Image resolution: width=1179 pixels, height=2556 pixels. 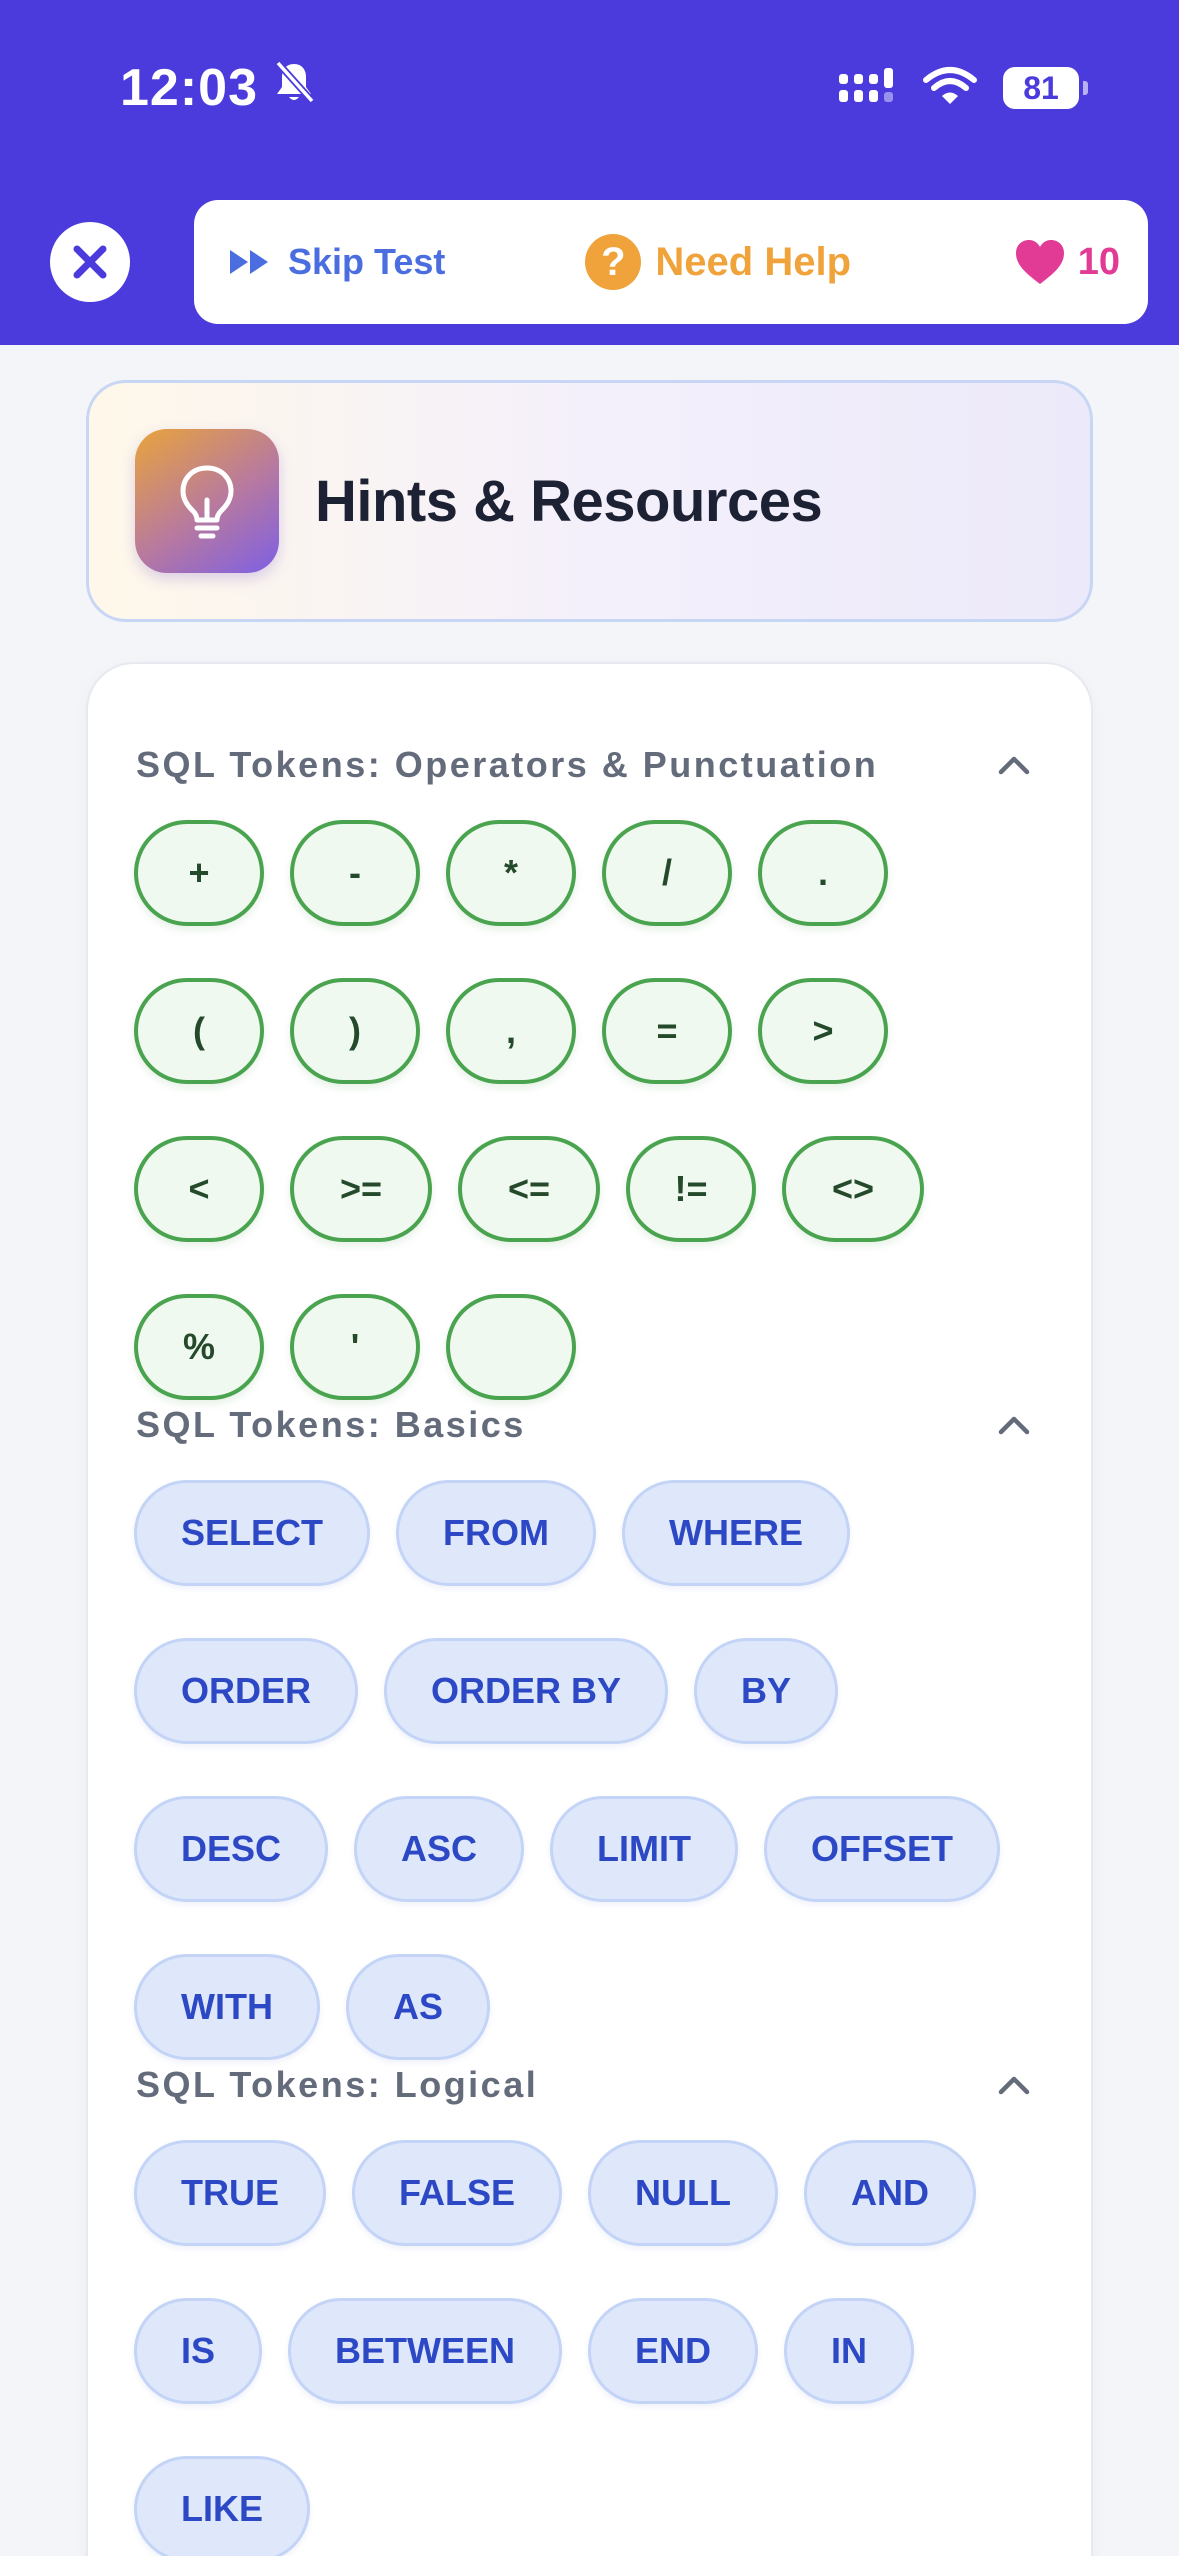 What do you see at coordinates (249, 262) in the screenshot?
I see `fast-forward-icon` at bounding box center [249, 262].